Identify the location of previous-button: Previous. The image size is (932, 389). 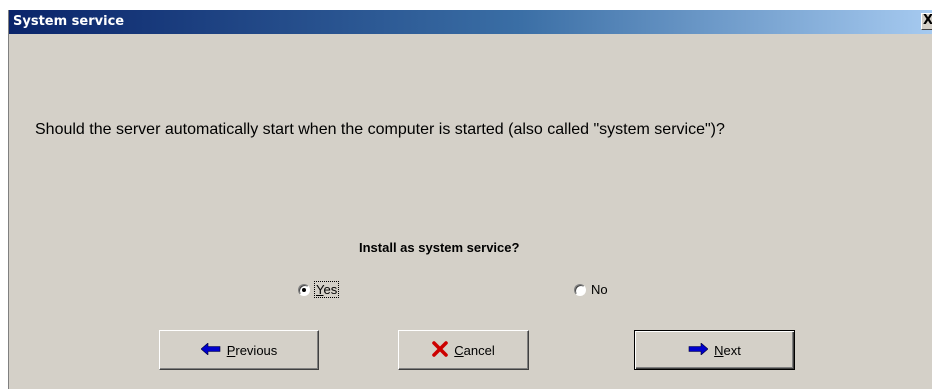
(239, 350).